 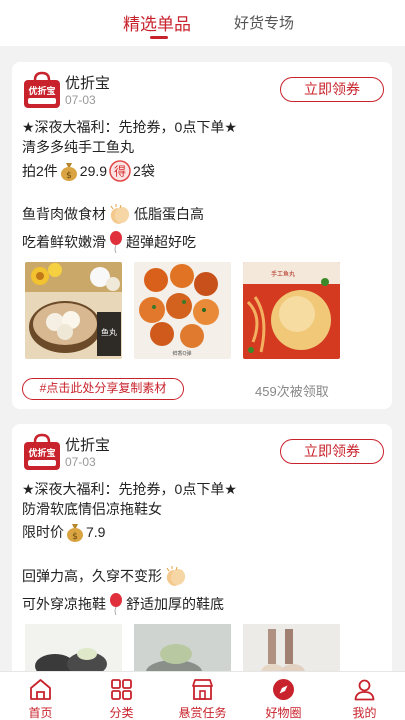 I want to click on share-material-button: #点击此处分享复制素材, so click(x=103, y=389).